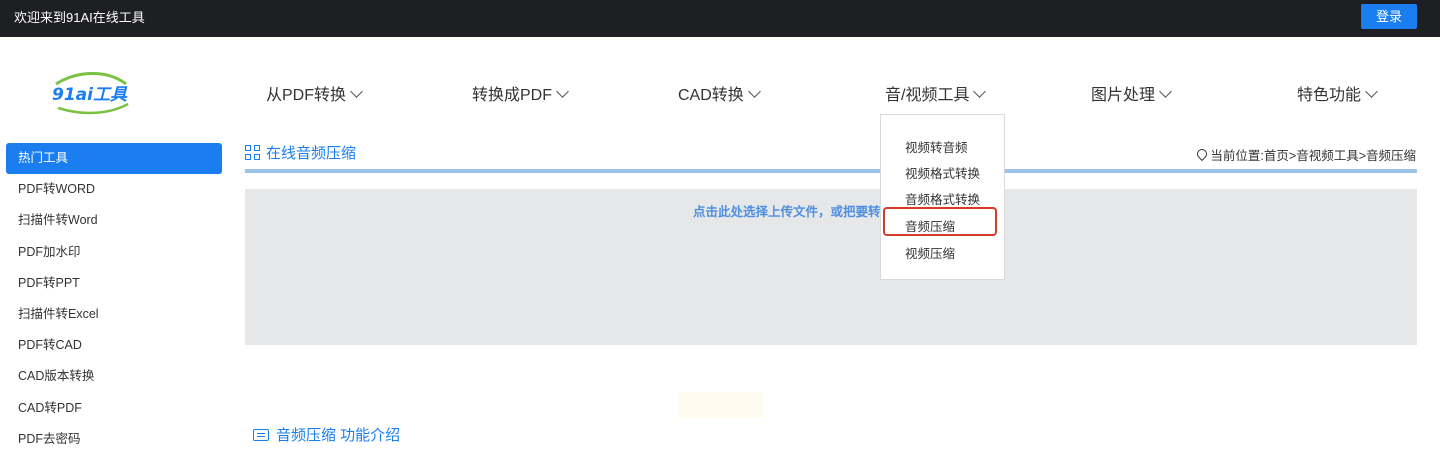  Describe the element at coordinates (1337, 93) in the screenshot. I see `nav-features: 特色功能` at that location.